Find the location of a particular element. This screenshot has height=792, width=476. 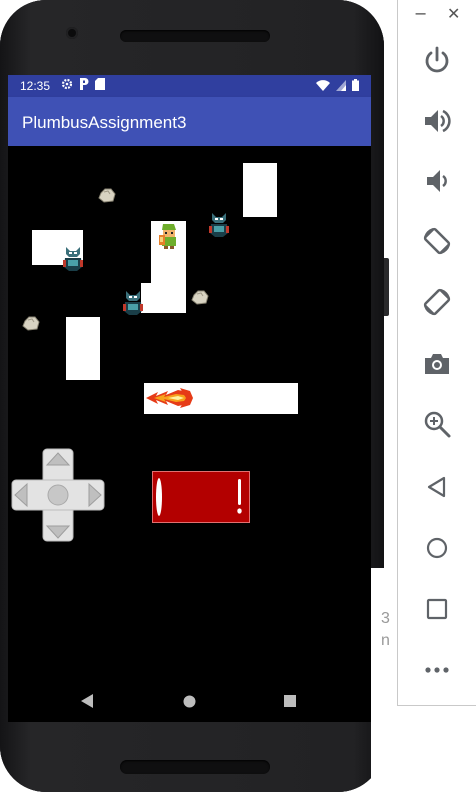

dpad-down-arrow-icon is located at coordinates (58, 532).